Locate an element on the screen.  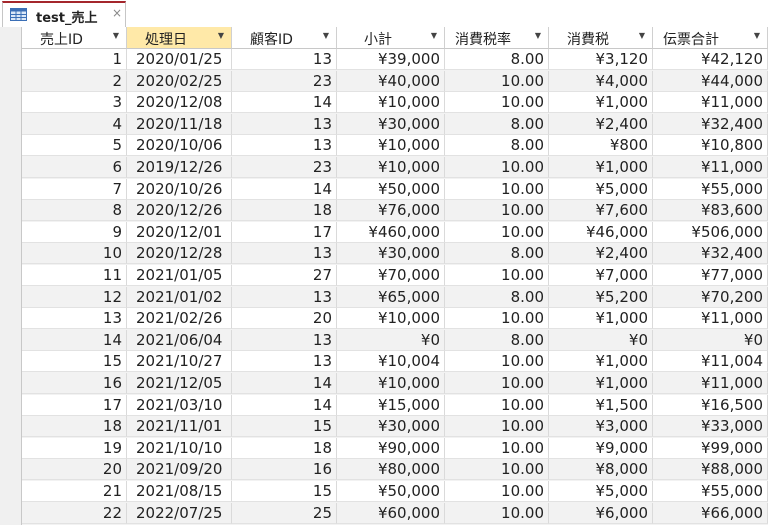
column-header-process-date: 処理日 ▼ is located at coordinates (179, 38).